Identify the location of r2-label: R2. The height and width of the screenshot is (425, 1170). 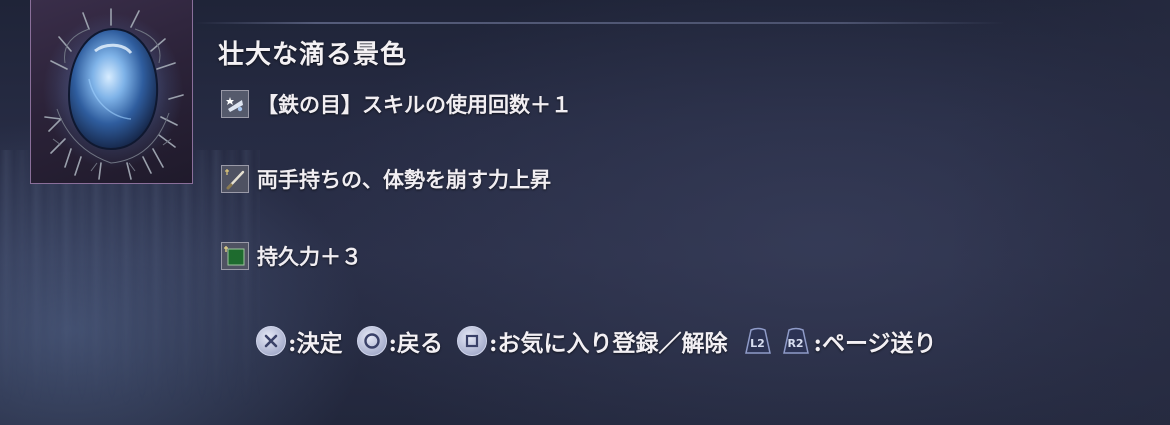
(795, 343).